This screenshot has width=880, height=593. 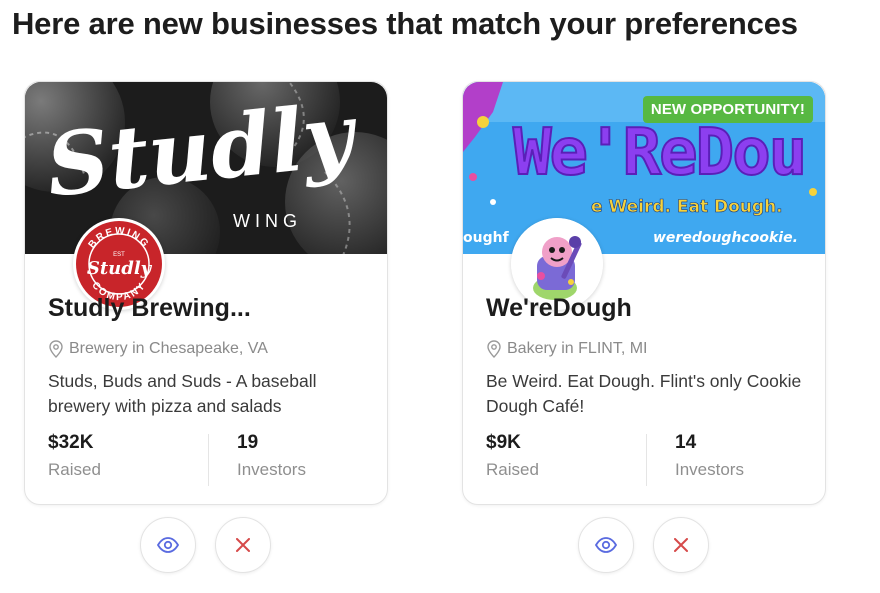 I want to click on business-stats: $32K Raised 19 Investors, so click(x=208, y=459).